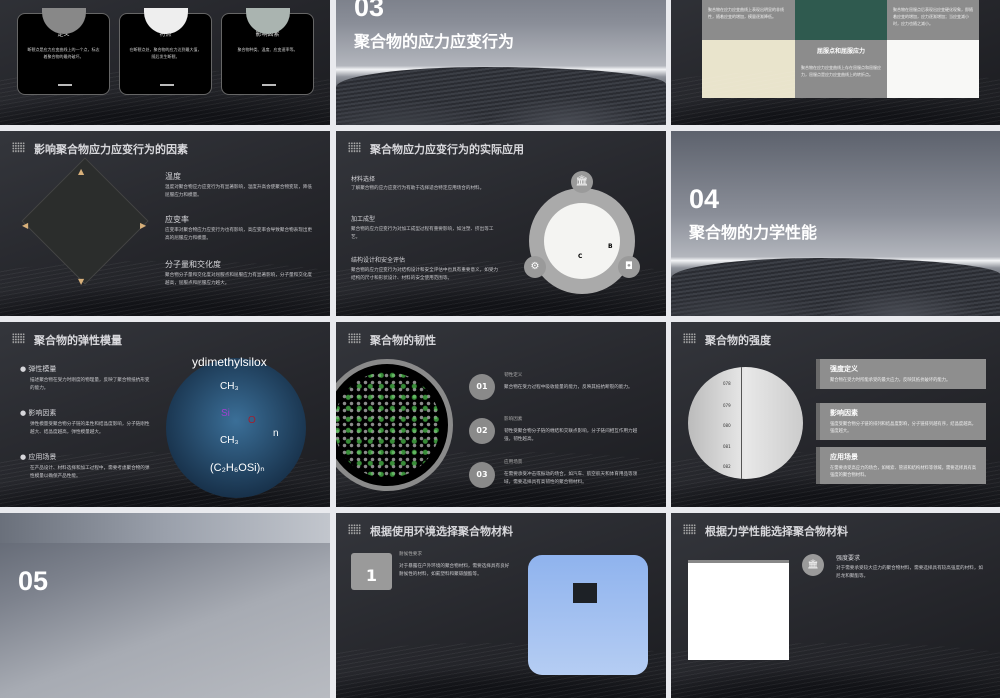  What do you see at coordinates (276, 433) in the screenshot?
I see `atom-label: n` at bounding box center [276, 433].